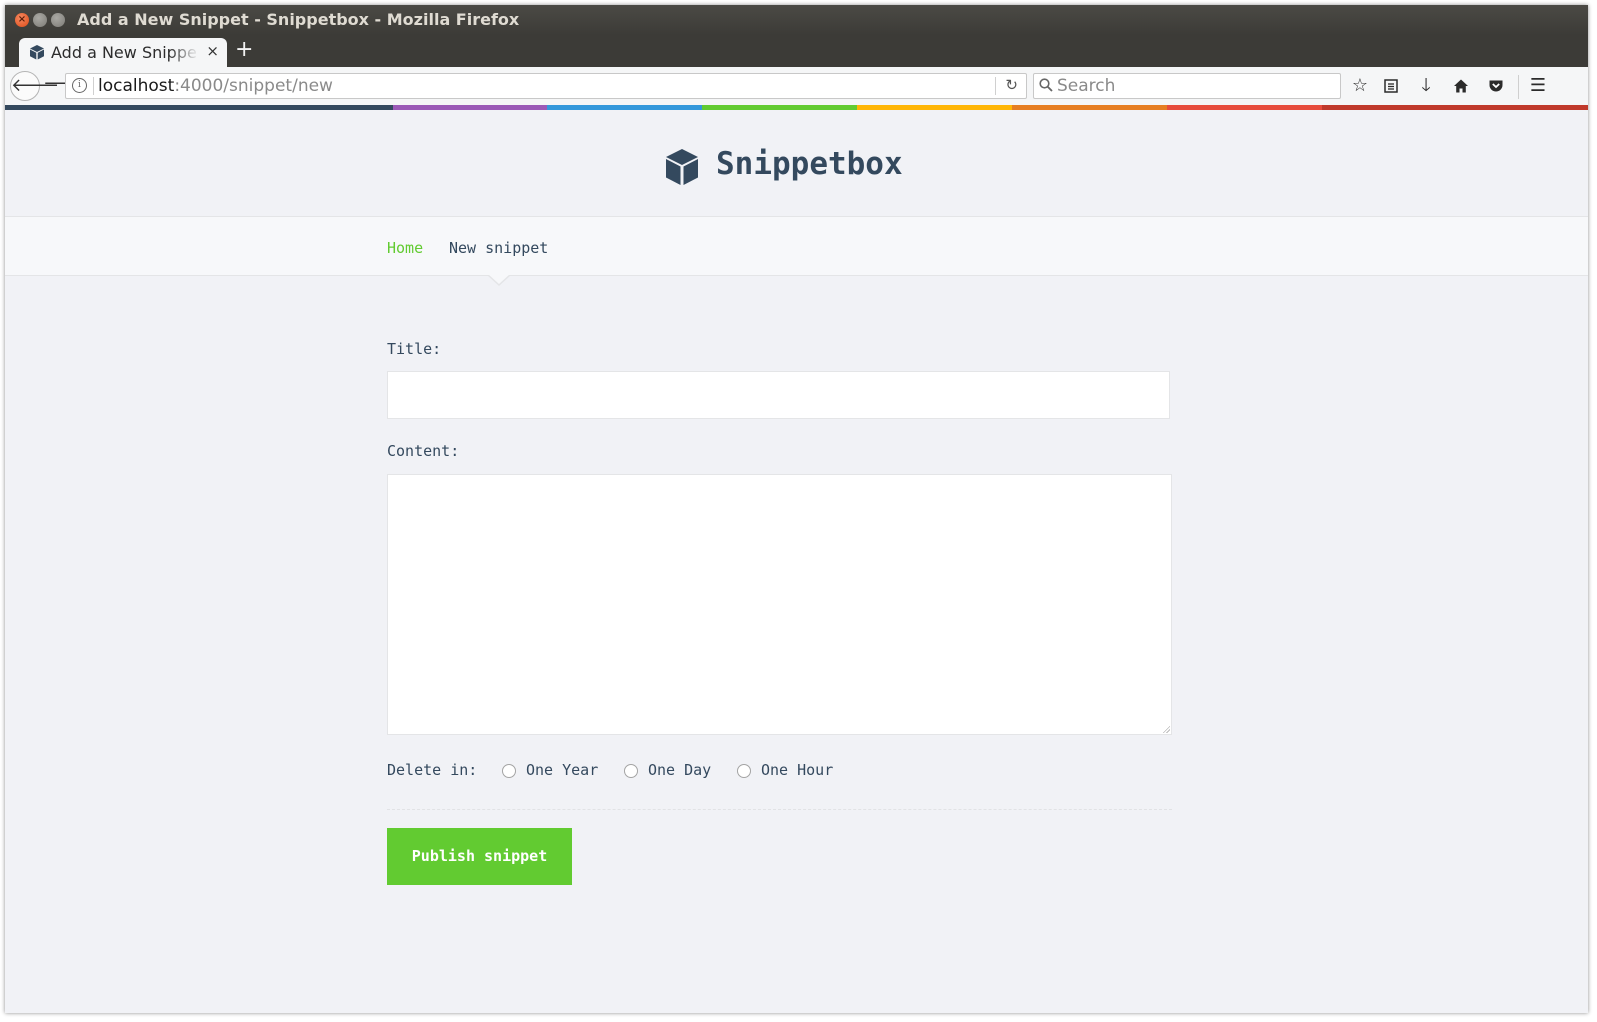 Image resolution: width=1597 pixels, height=1022 pixels. What do you see at coordinates (40, 20) in the screenshot?
I see `window-minimize-button` at bounding box center [40, 20].